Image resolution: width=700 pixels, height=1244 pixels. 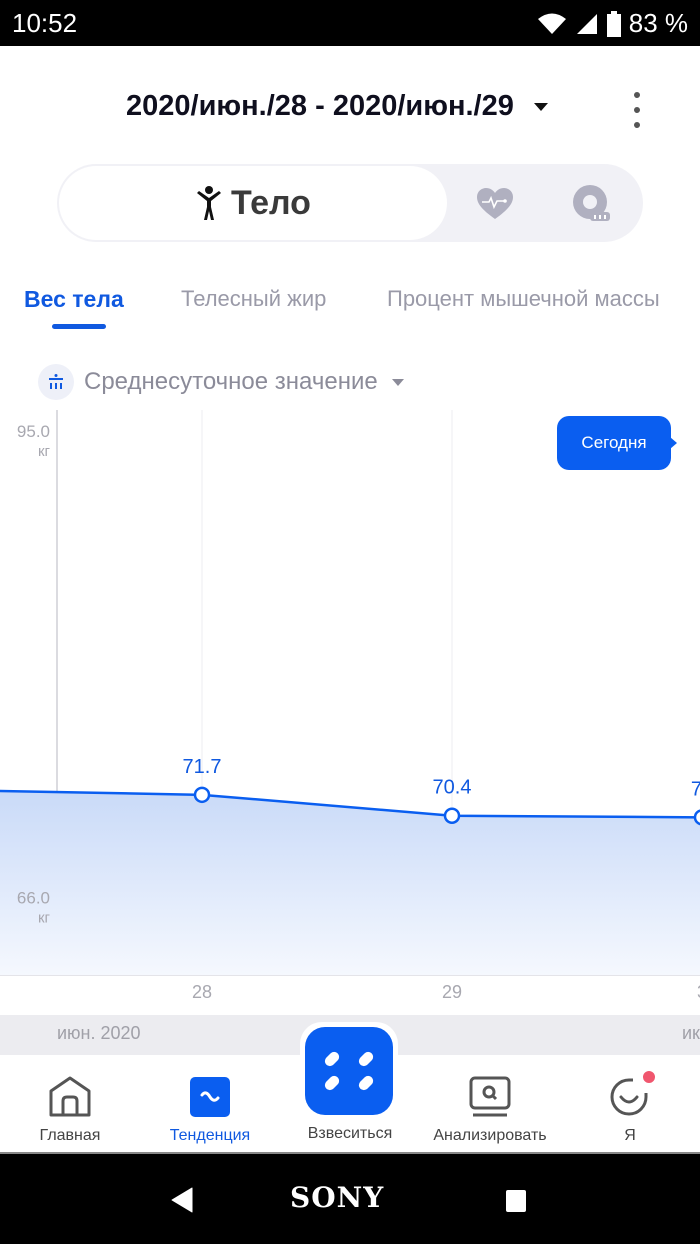 I want to click on category-measure, so click(x=592, y=204).